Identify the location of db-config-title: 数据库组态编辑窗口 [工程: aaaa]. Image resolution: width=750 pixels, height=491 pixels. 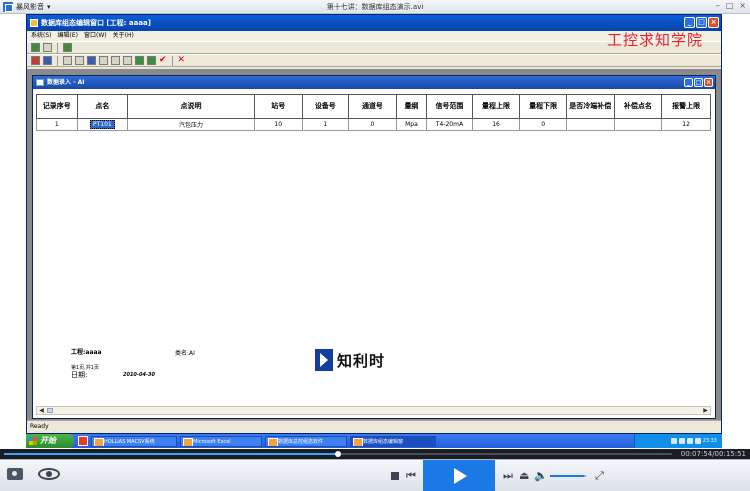
(96, 23).